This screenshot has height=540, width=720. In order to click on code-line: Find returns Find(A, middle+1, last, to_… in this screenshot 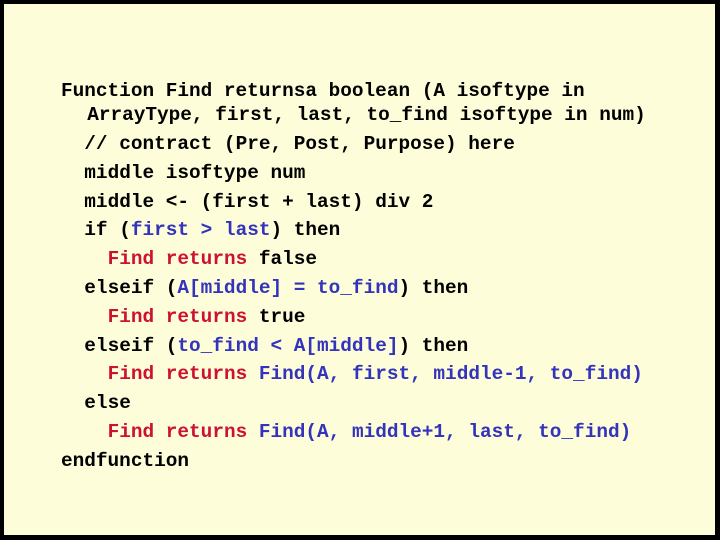, I will do `click(370, 432)`.